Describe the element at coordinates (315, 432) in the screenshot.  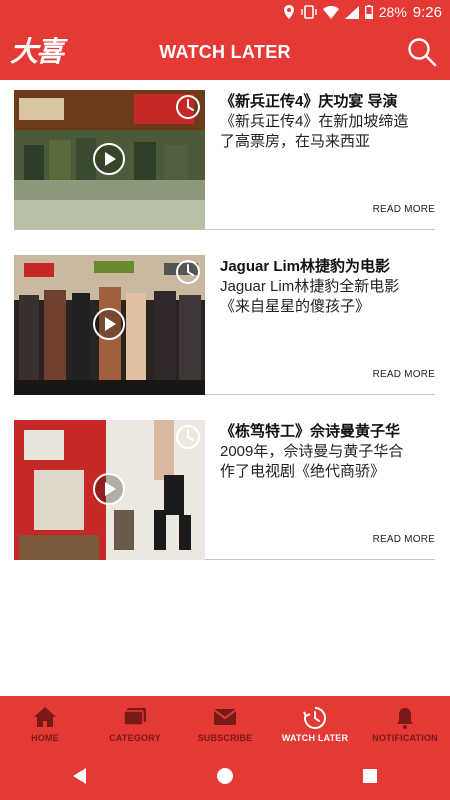
I see `card-title: 《栋笃特工》佘诗曼黄子华` at that location.